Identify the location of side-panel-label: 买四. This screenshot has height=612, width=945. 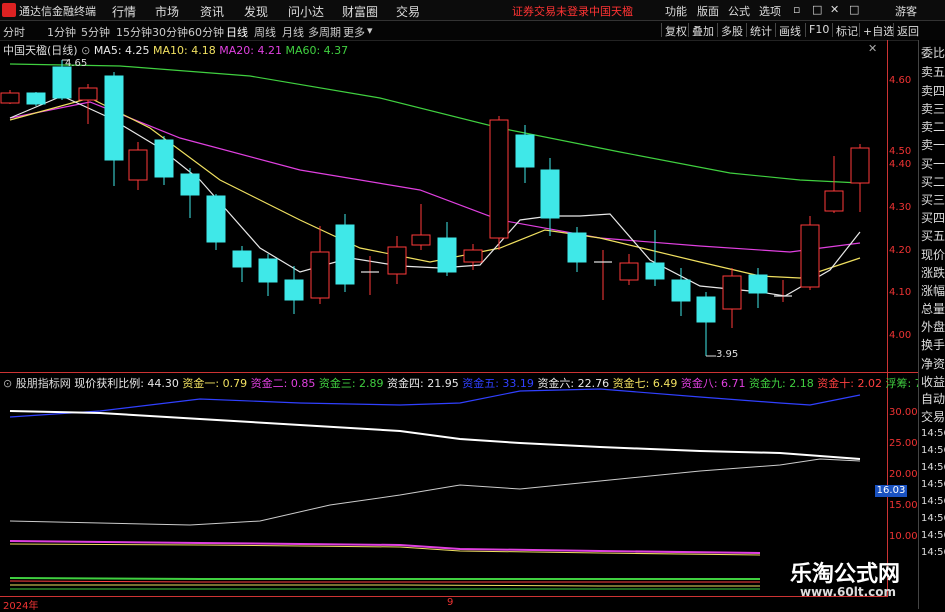
(933, 218).